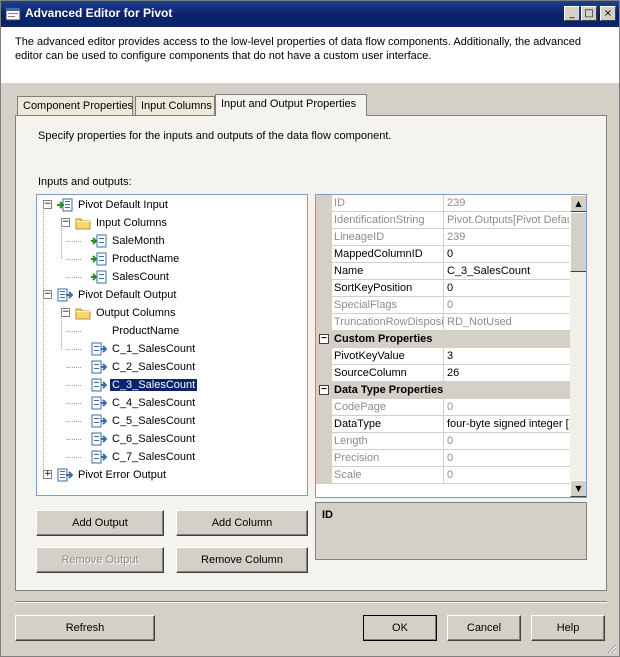 The image size is (620, 657). What do you see at coordinates (578, 346) in the screenshot?
I see `property-grid-scrollbar: ▲ ▼` at bounding box center [578, 346].